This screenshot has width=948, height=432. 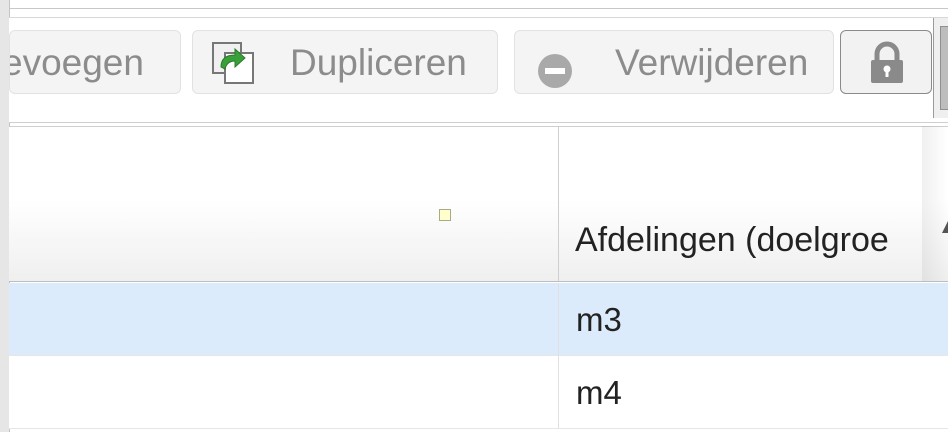 What do you see at coordinates (283, 163) in the screenshot?
I see `filter-cell-name` at bounding box center [283, 163].